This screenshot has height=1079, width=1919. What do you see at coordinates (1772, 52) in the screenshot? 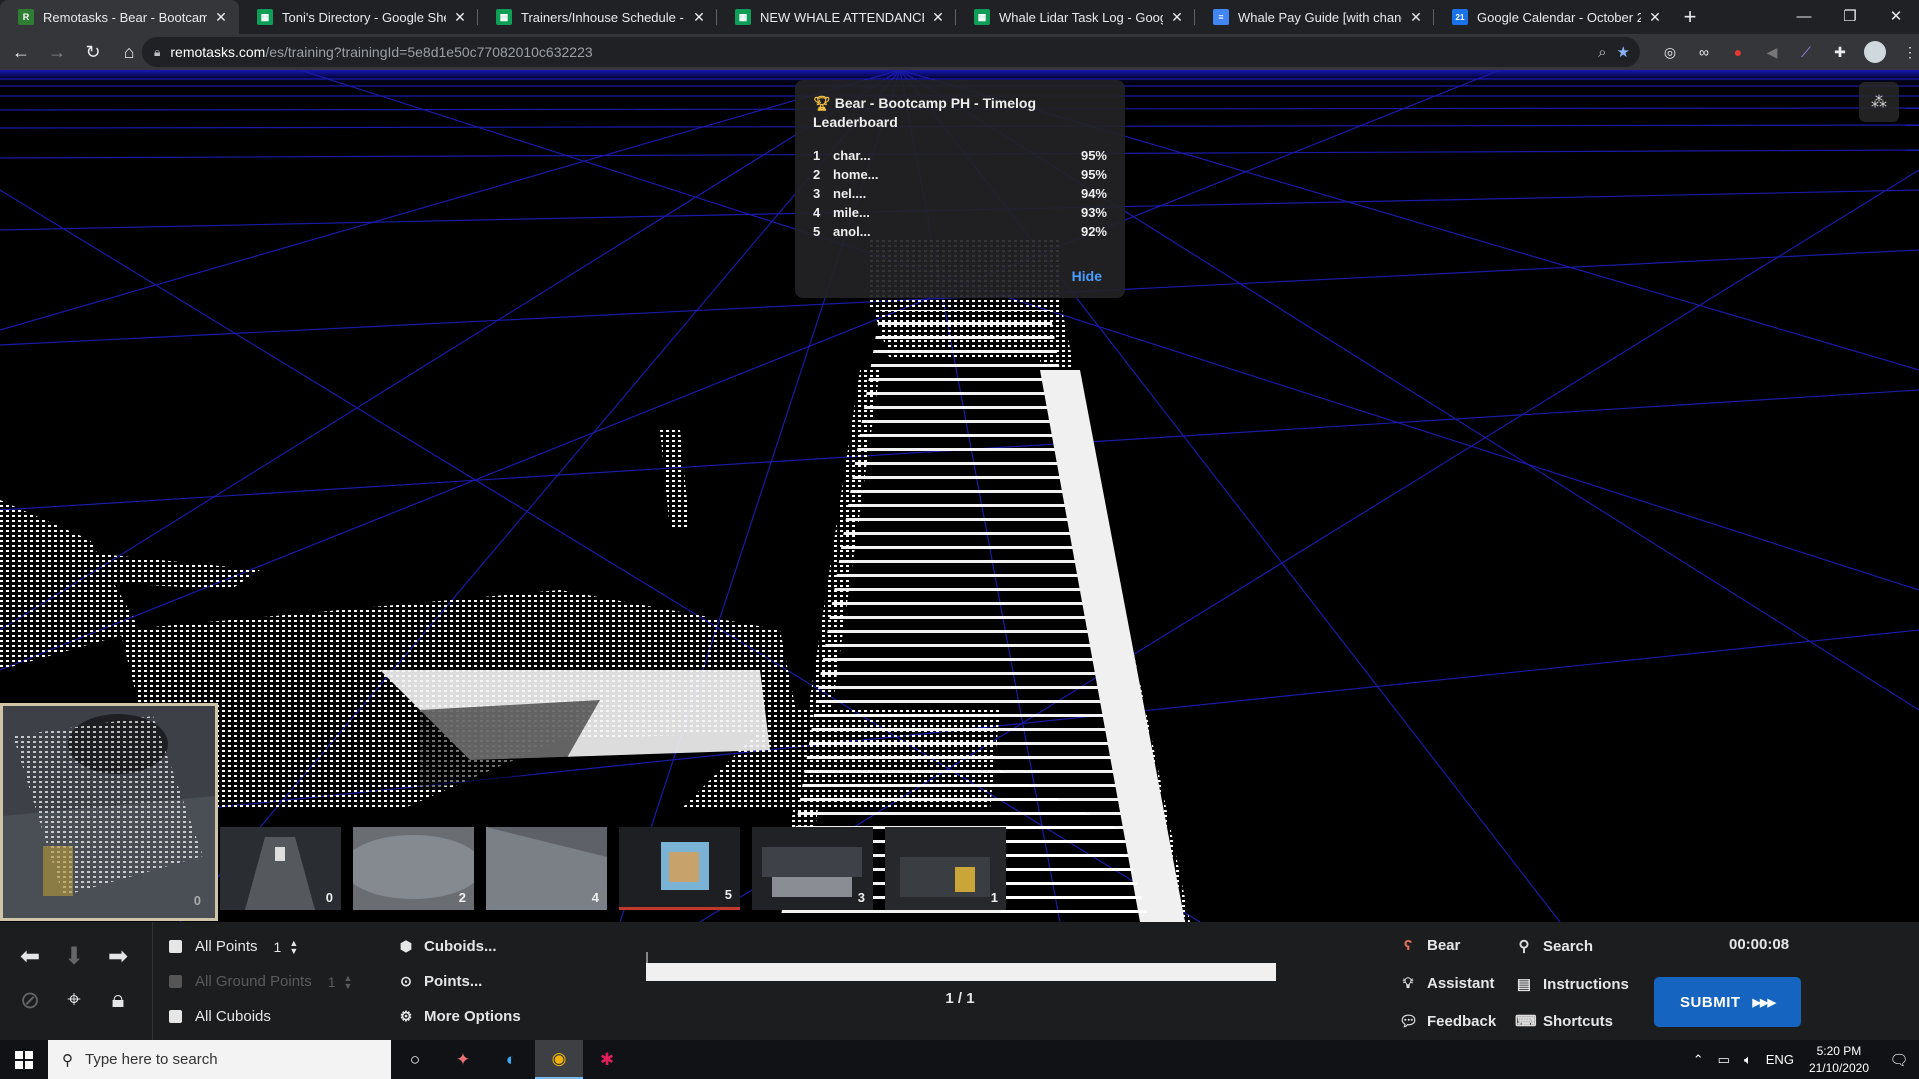
I see `extension-arrow-icon: ◀` at bounding box center [1772, 52].